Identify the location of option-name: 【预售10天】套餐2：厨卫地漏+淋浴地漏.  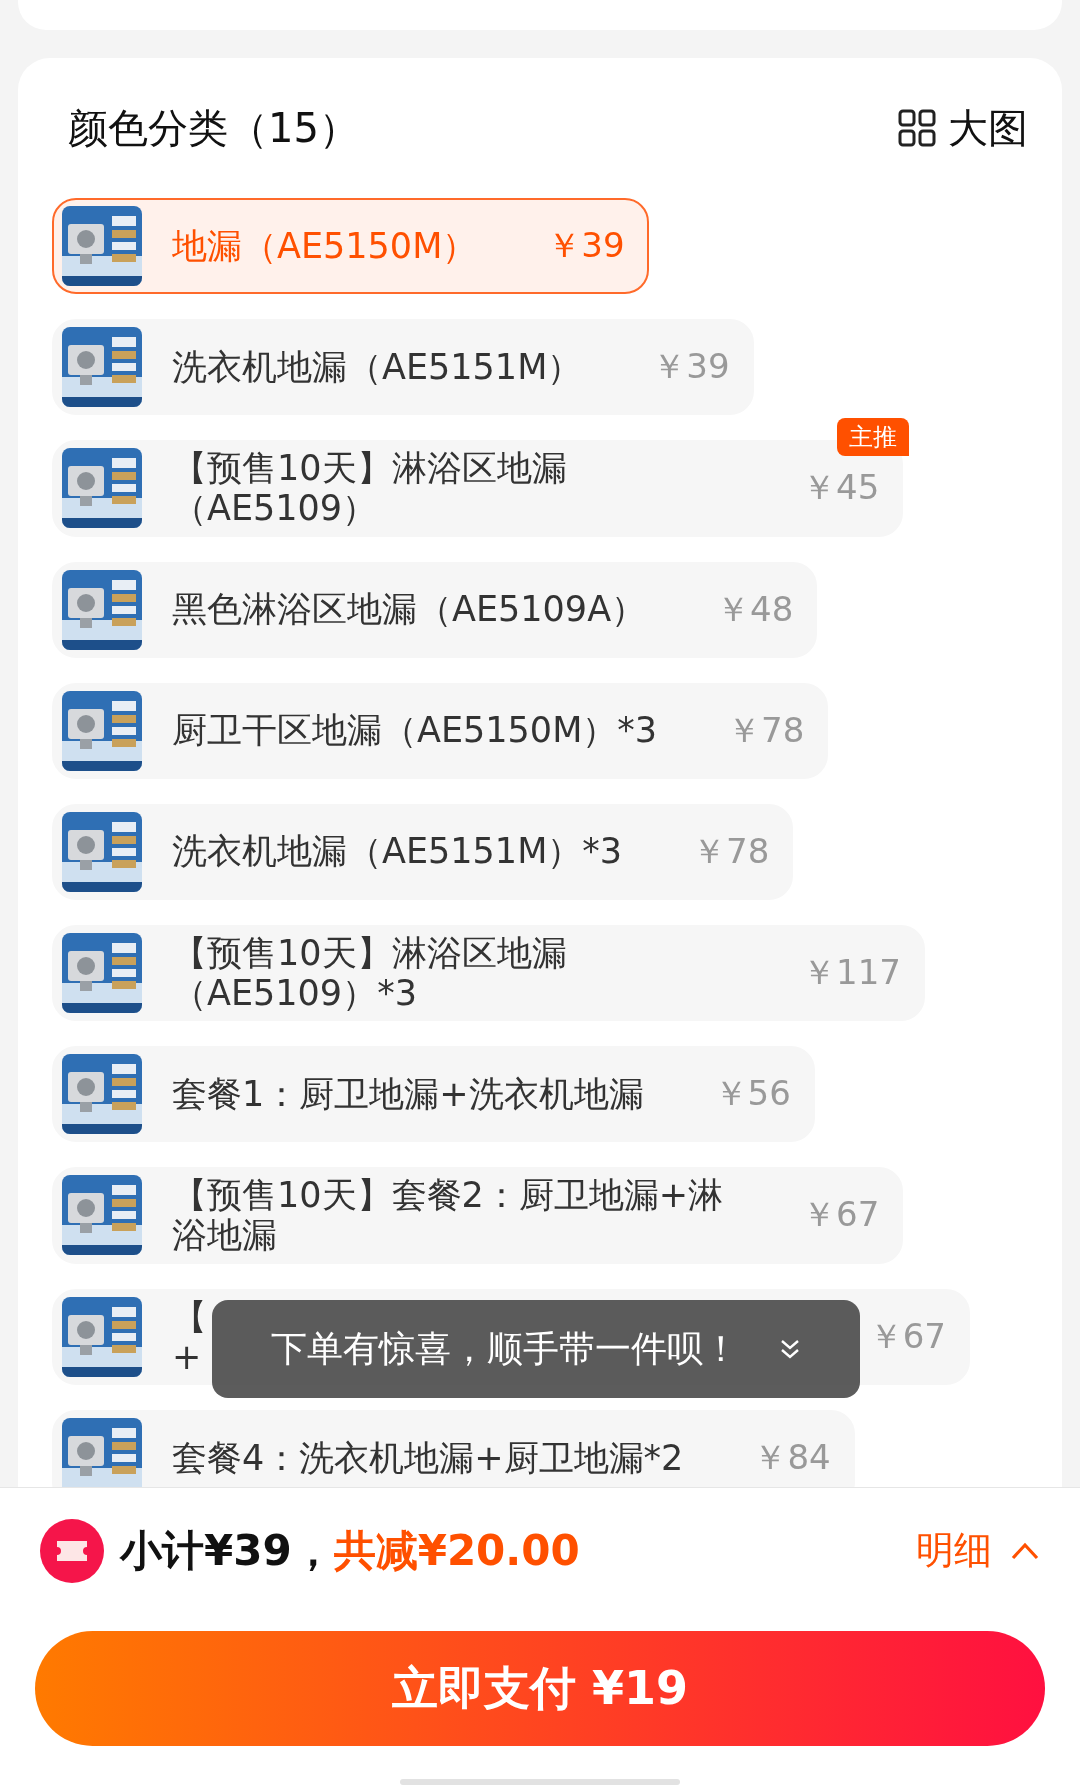
(448, 1215).